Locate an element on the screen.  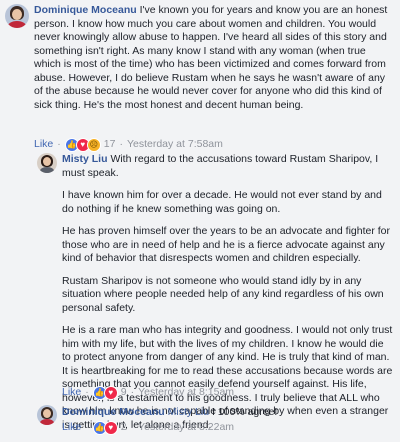
reaction-count: 2 is located at coordinates (124, 428).